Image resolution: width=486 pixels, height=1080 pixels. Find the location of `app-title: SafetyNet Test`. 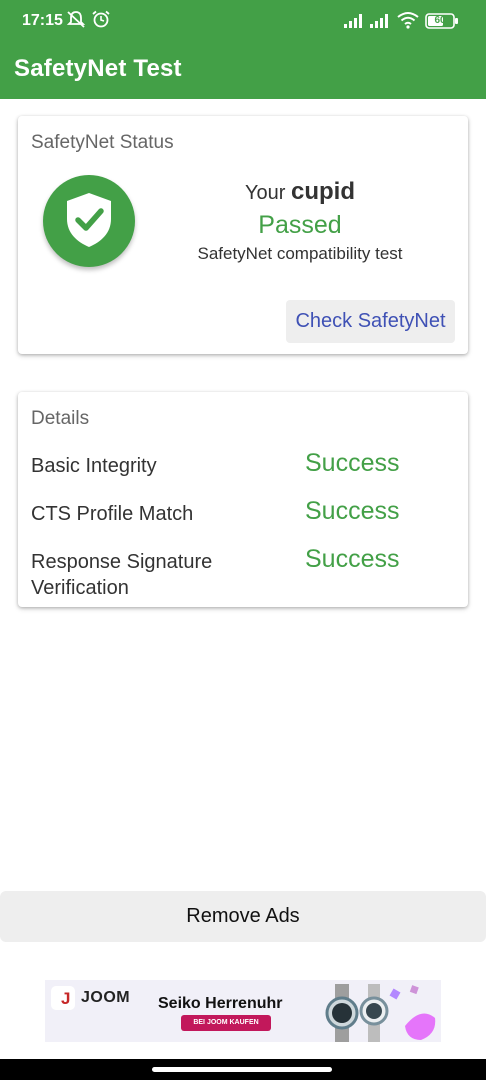

app-title: SafetyNet Test is located at coordinates (98, 68).